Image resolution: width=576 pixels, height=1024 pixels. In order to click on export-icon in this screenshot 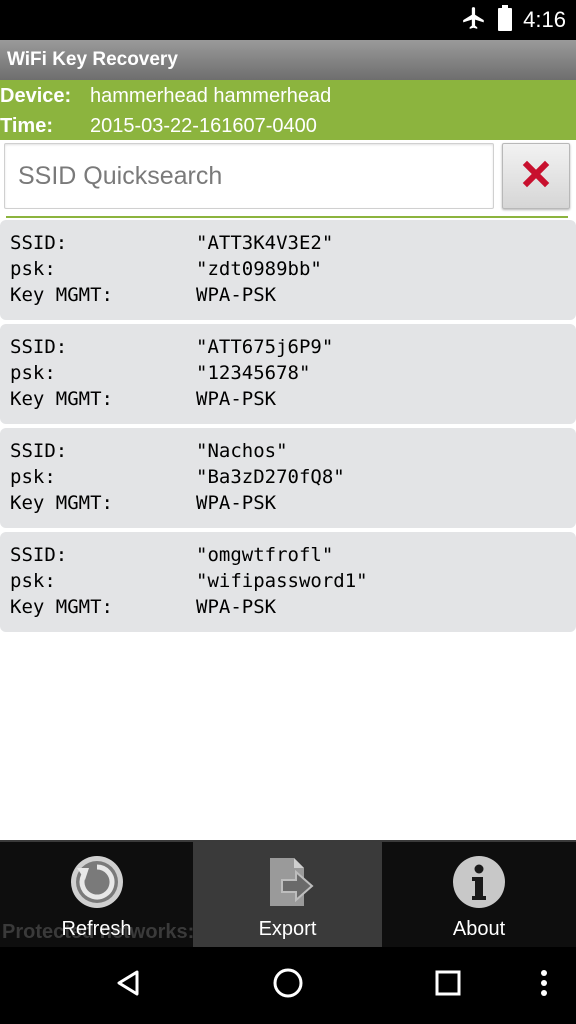, I will do `click(288, 882)`.